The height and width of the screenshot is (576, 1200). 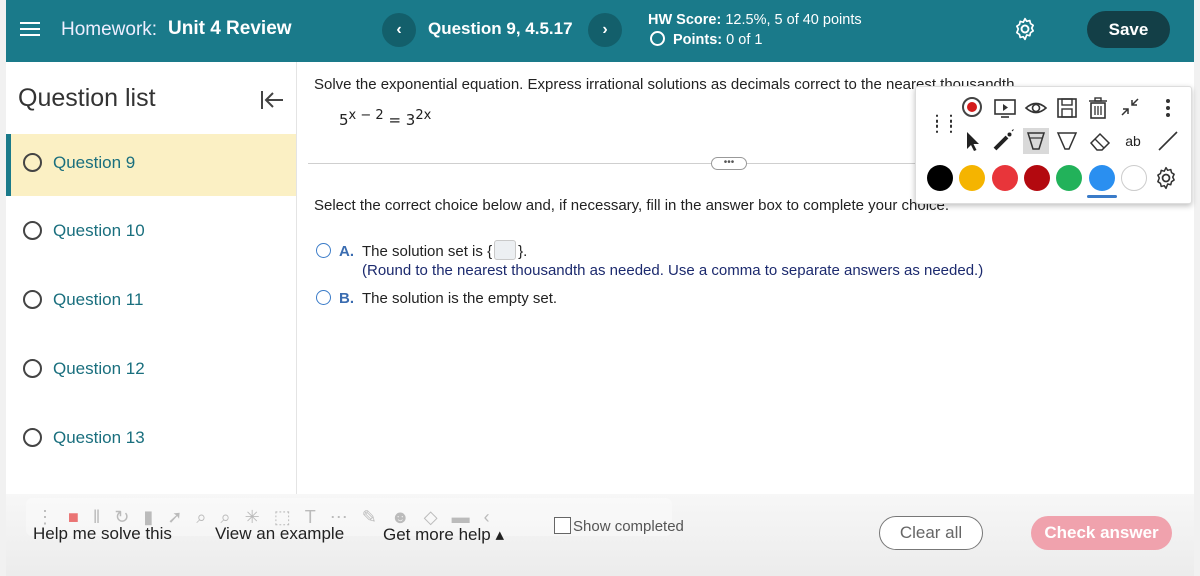 I want to click on homework-prefix: Homework:, so click(x=109, y=29).